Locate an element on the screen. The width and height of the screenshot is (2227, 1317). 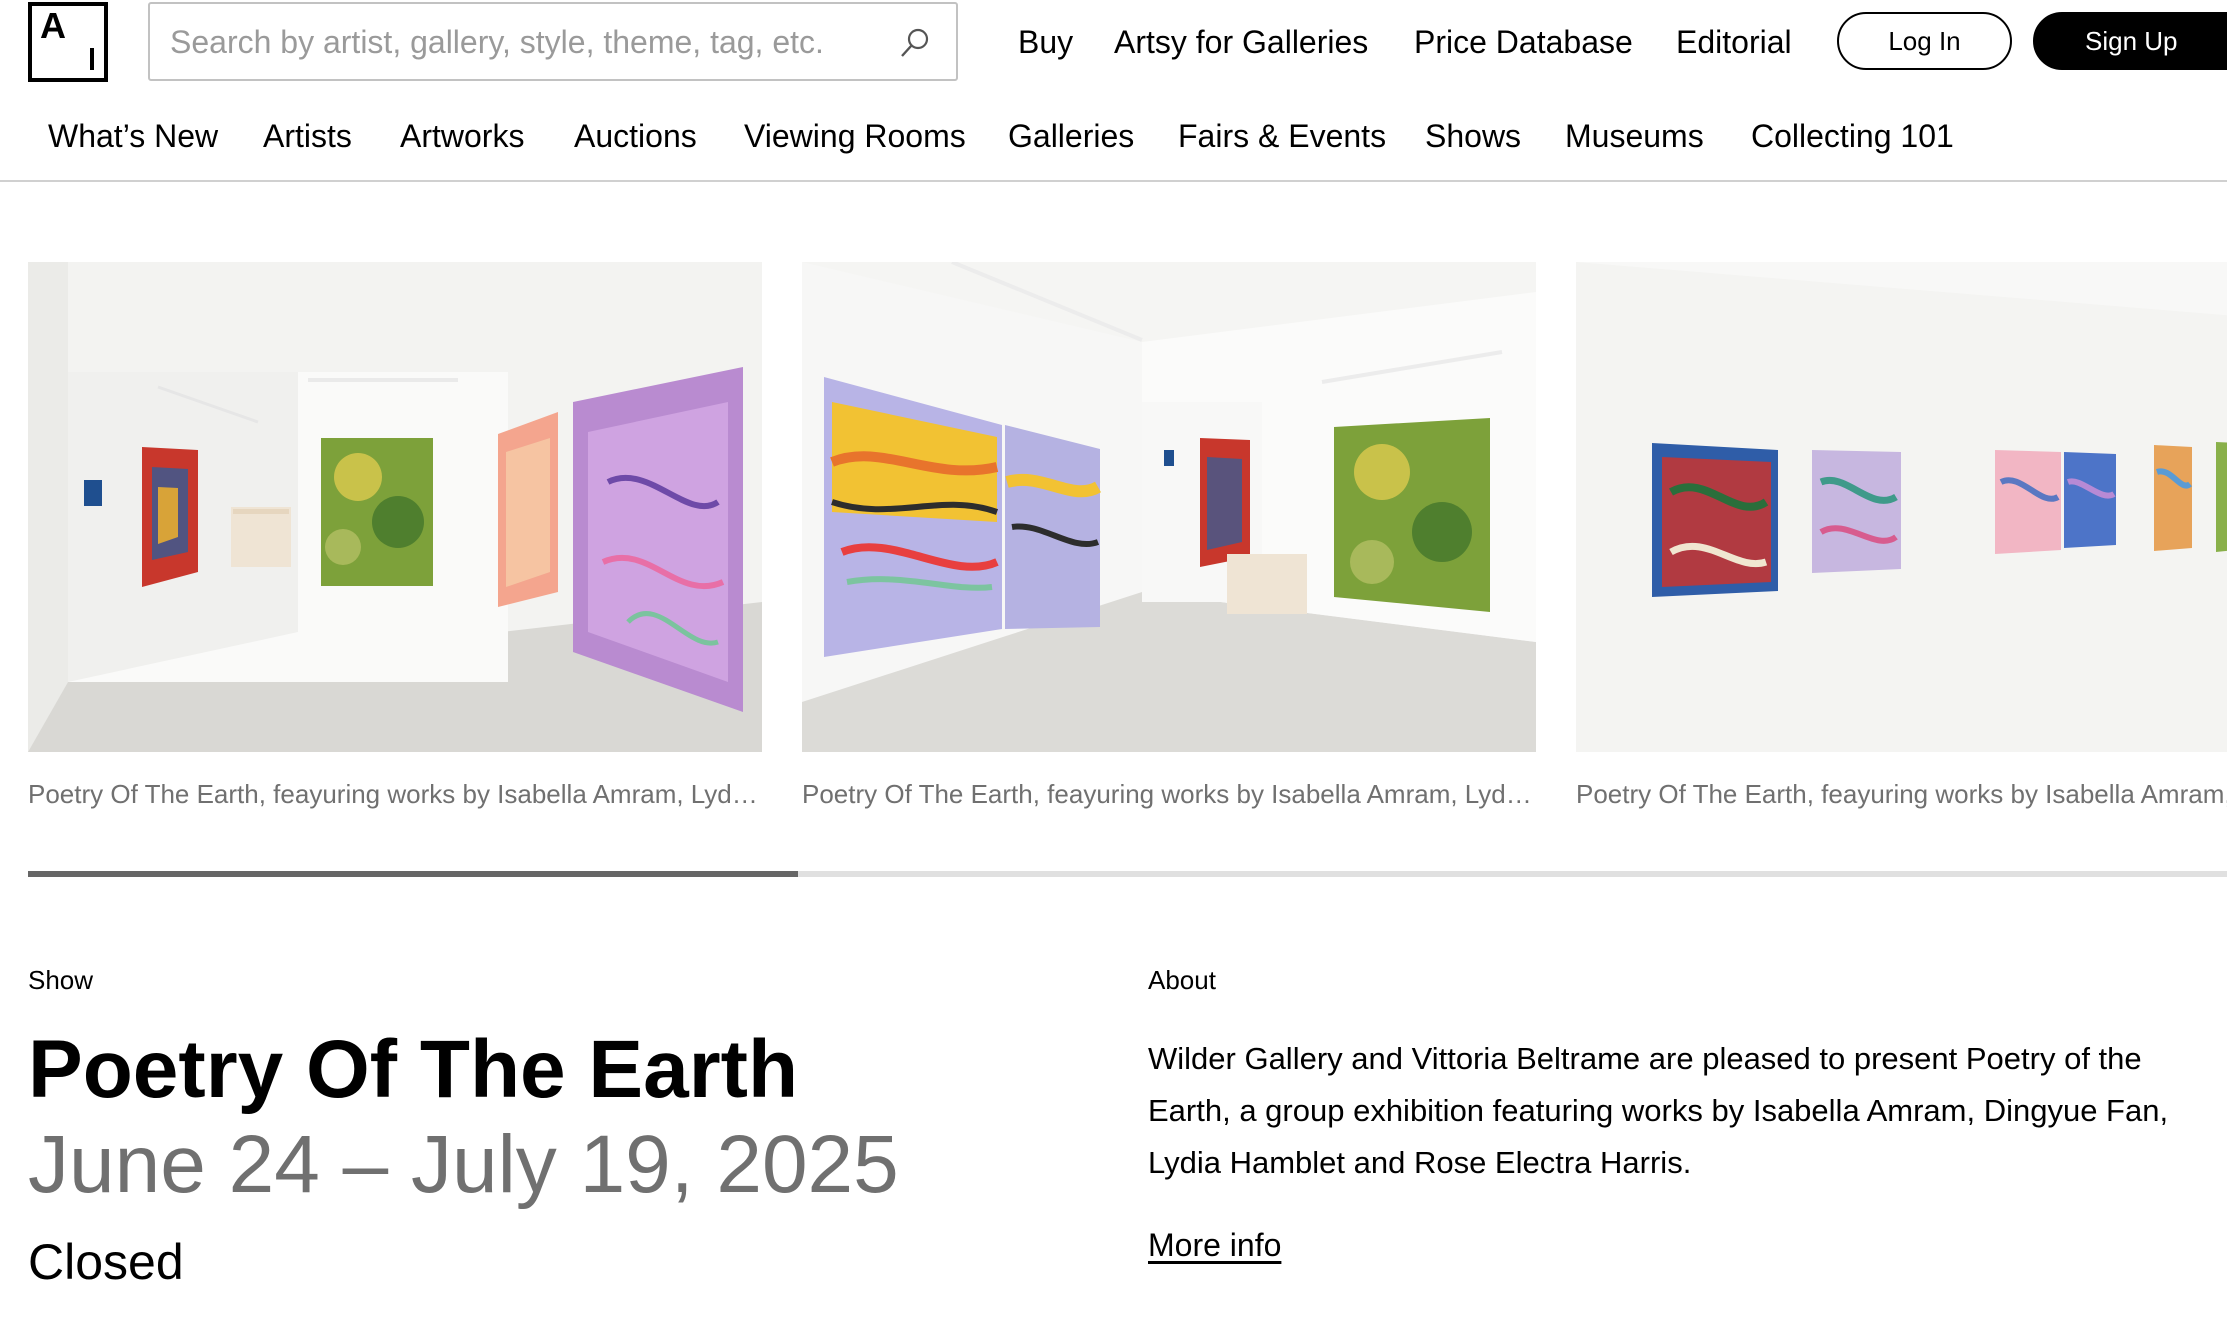
subnav-galleries: Galleries is located at coordinates (1071, 136).